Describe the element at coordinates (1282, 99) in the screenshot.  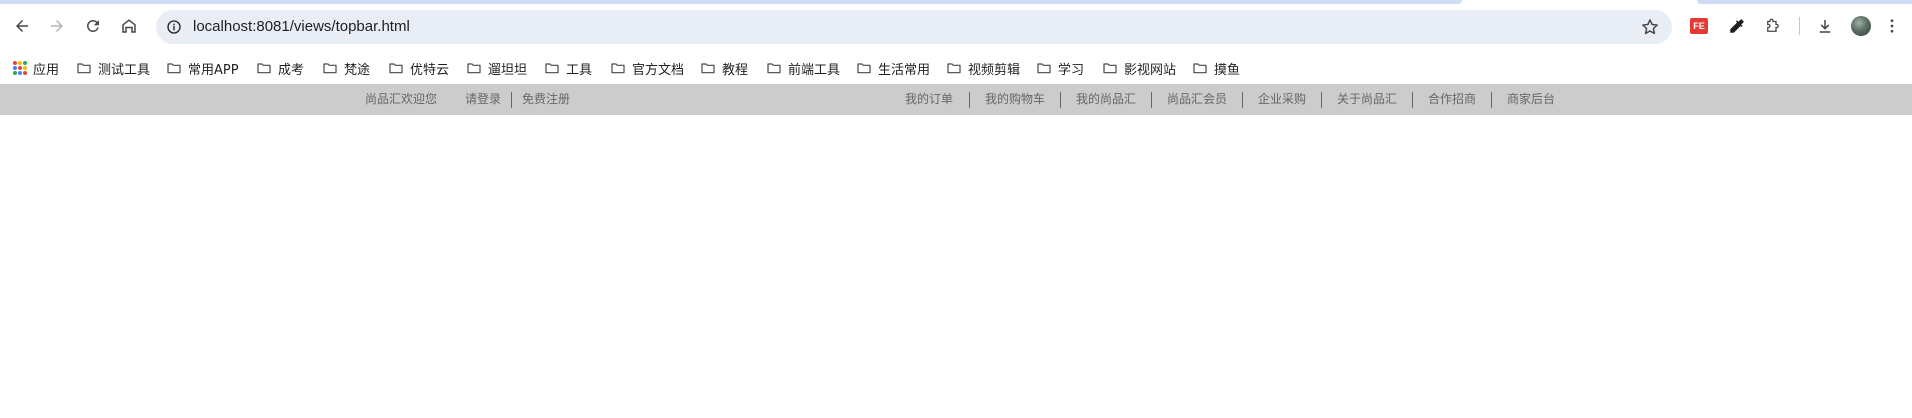
I see `nav-enterprise-purchase: 企业采购` at that location.